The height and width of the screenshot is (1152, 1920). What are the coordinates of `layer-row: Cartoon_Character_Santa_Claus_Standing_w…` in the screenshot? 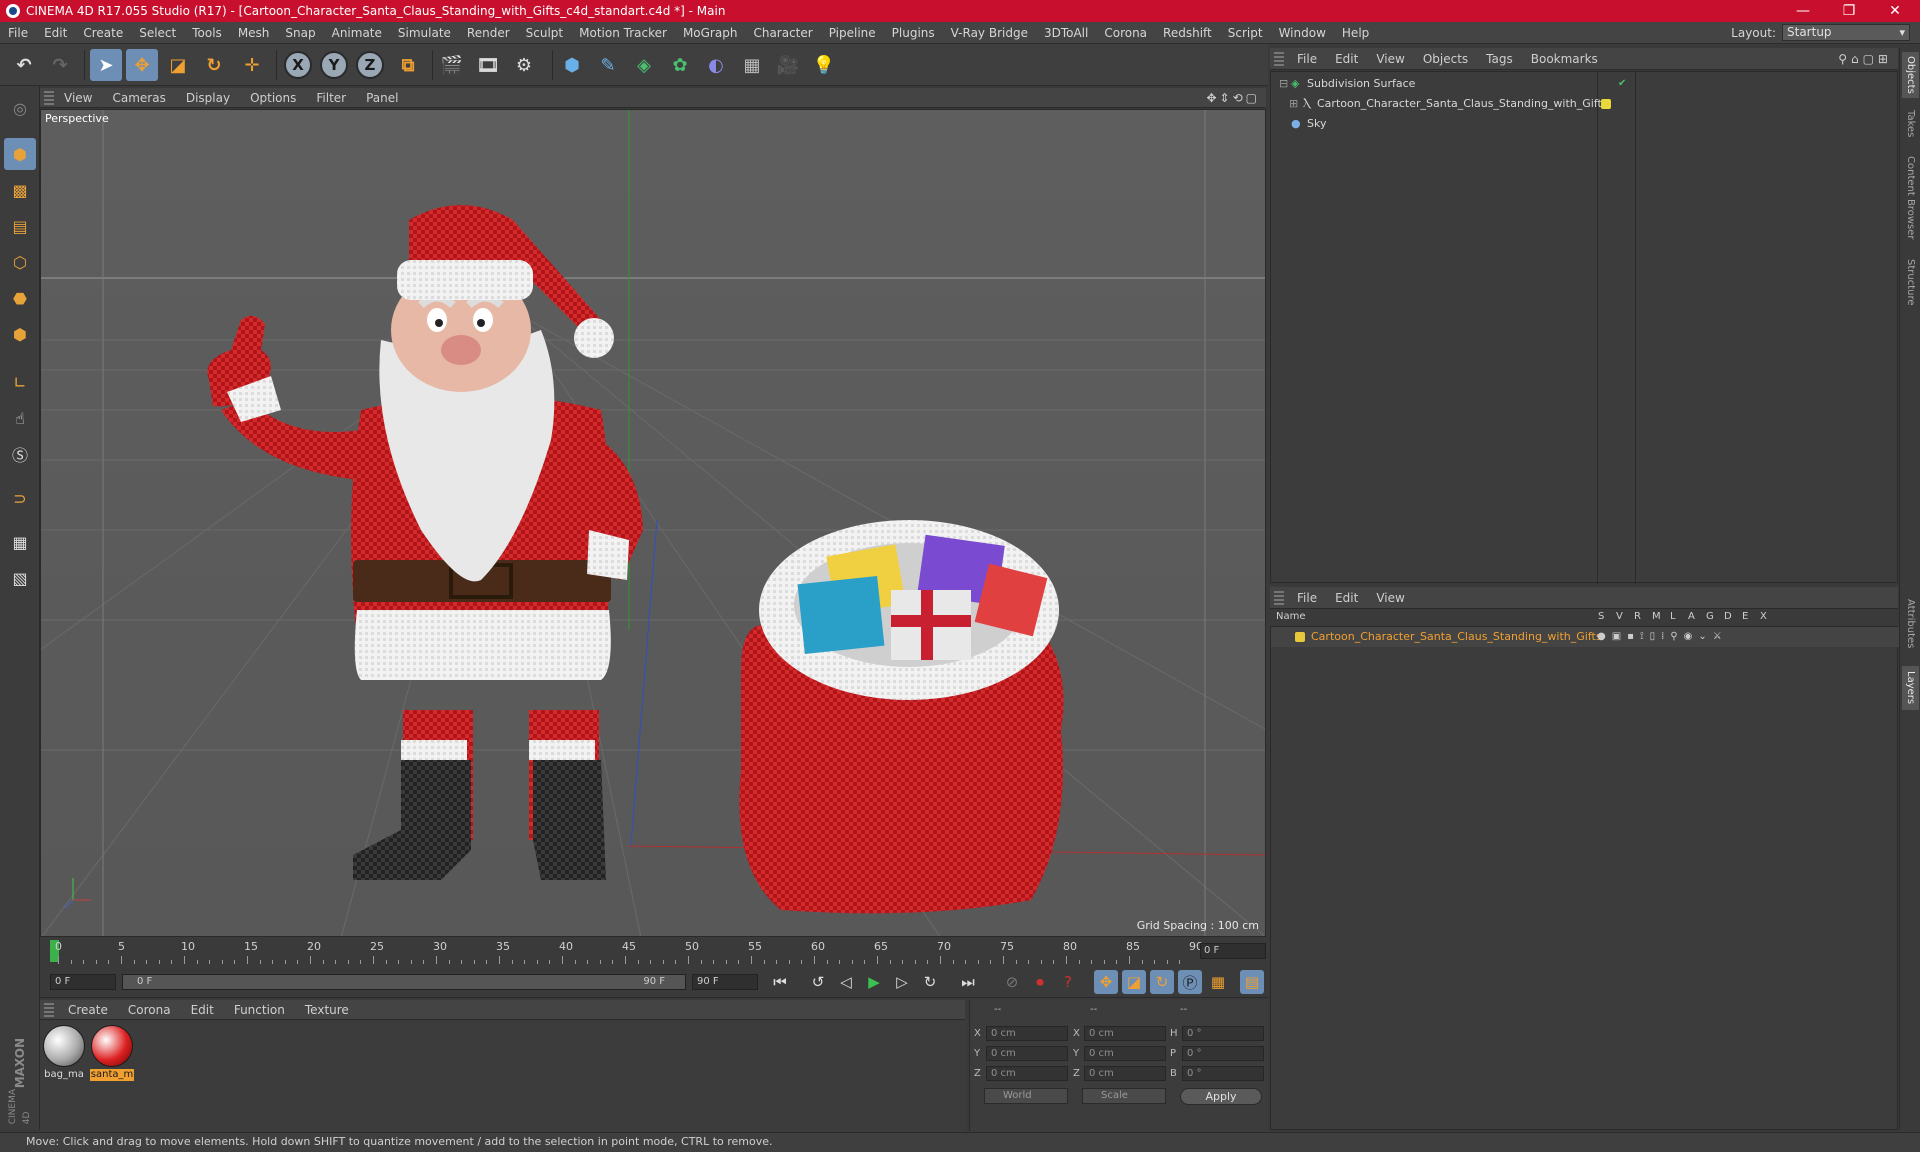 It's located at (1585, 637).